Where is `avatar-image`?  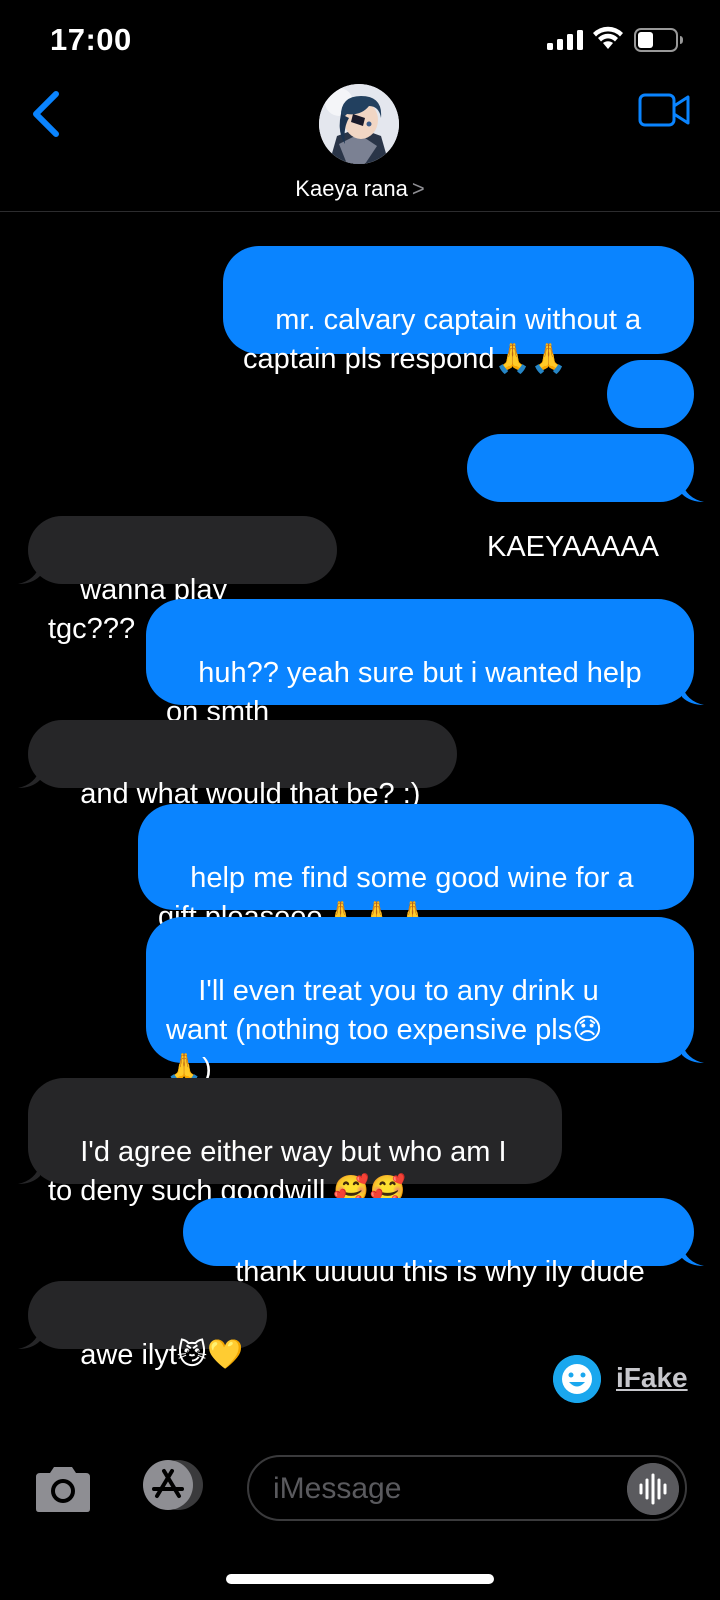
avatar-image is located at coordinates (359, 124).